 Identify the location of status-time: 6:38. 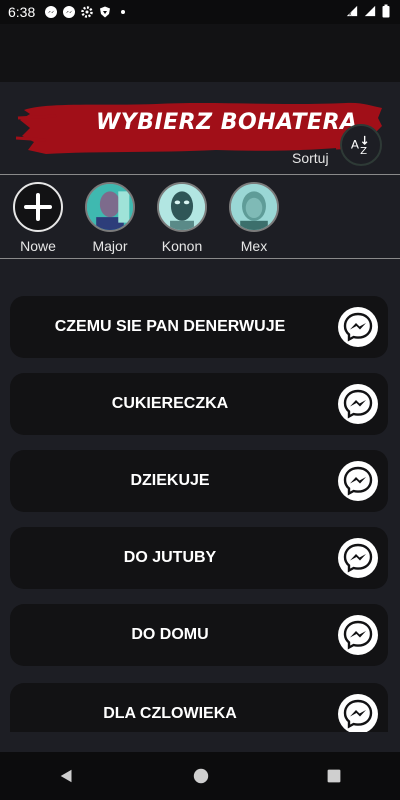
(22, 12).